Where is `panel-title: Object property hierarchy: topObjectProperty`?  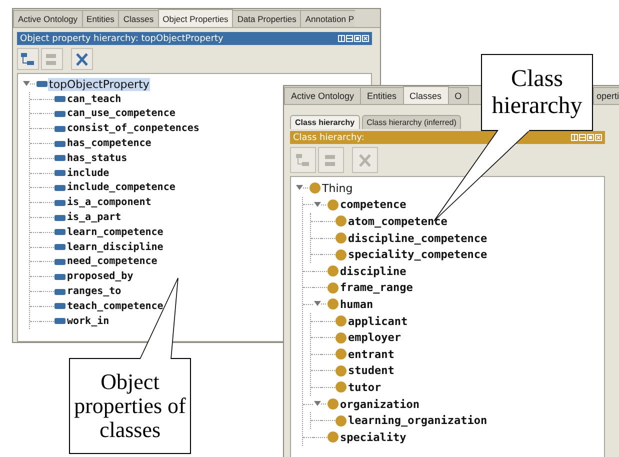 panel-title: Object property hierarchy: topObjectProperty is located at coordinates (122, 39).